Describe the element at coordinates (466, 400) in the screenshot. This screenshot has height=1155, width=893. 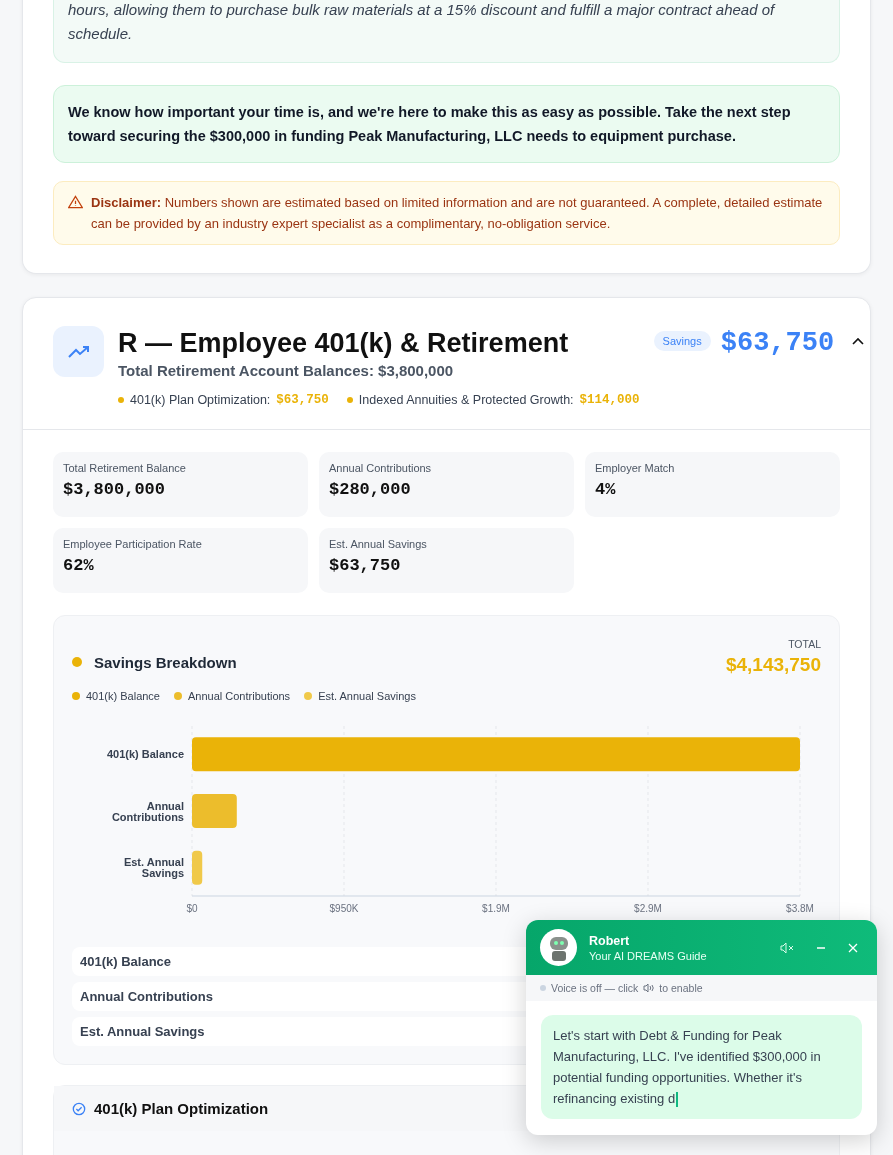
I see `highlight-label: Indexed Annuities & Protected Growth:` at that location.